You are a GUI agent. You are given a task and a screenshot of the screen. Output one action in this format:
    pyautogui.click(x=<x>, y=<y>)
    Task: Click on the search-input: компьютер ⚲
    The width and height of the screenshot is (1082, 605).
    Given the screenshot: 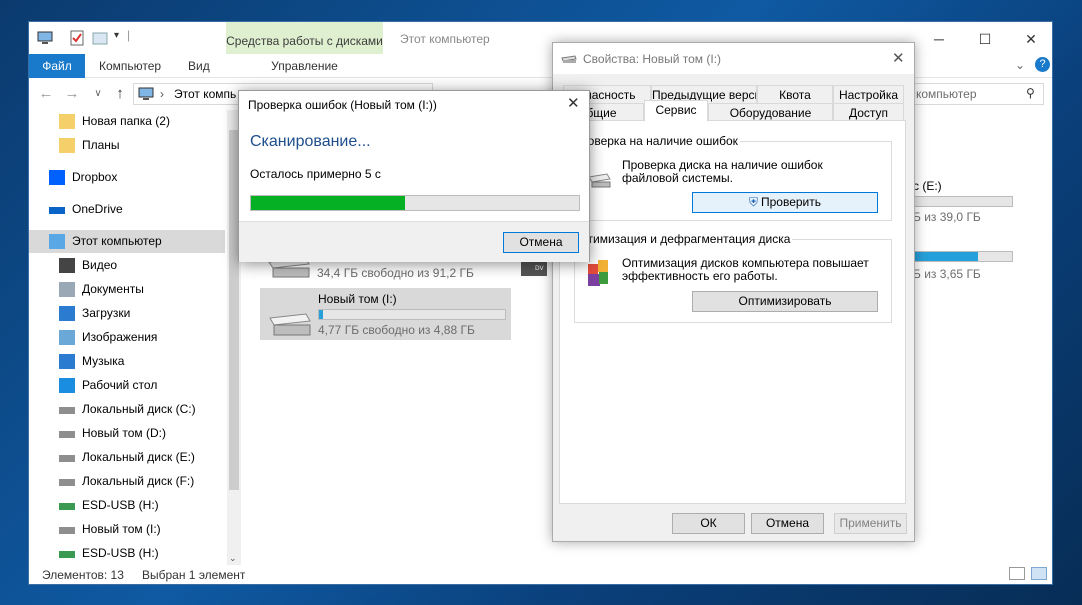 What is the action you would take?
    pyautogui.click(x=976, y=94)
    